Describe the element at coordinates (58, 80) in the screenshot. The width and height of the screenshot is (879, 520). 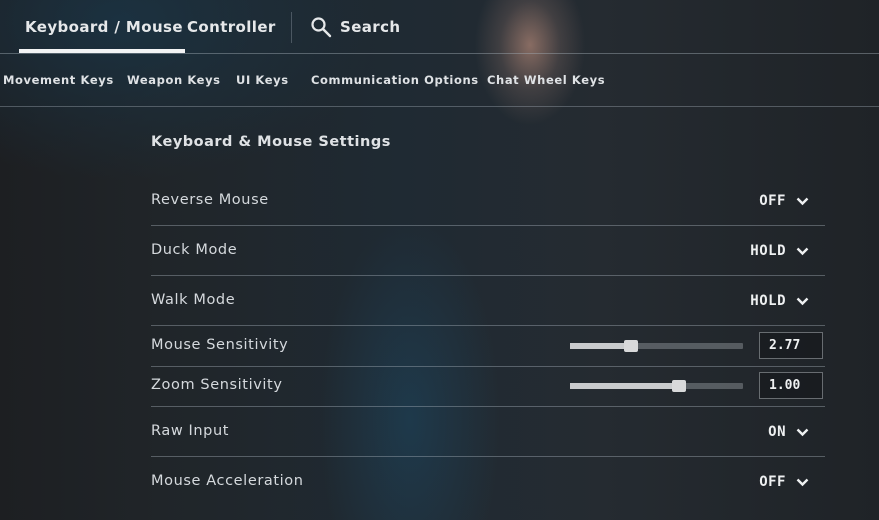
I see `subtab-movement-keys: Movement Keys` at that location.